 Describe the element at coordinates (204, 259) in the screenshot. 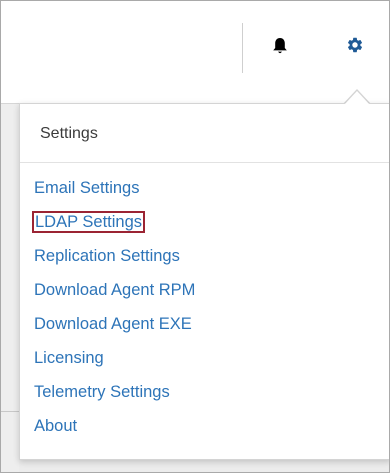

I see `menu-item-replication-settings: Replication Settings` at that location.